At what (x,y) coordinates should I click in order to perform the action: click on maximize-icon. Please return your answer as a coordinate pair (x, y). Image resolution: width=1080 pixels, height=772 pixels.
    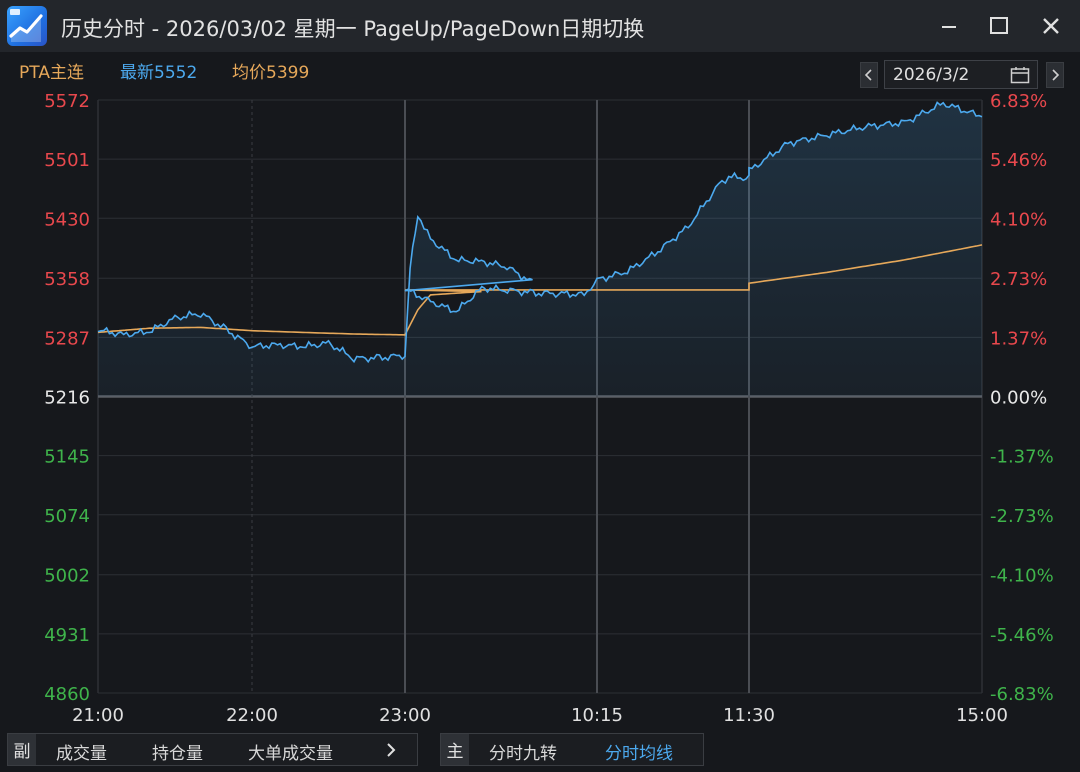
    Looking at the image, I should click on (999, 25).